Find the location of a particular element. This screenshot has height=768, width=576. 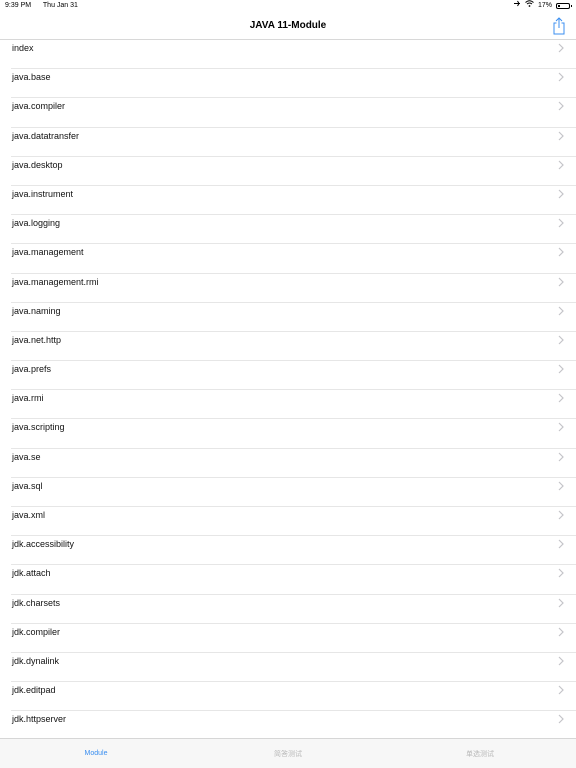

list-item-label: java.rmi is located at coordinates (28, 398).